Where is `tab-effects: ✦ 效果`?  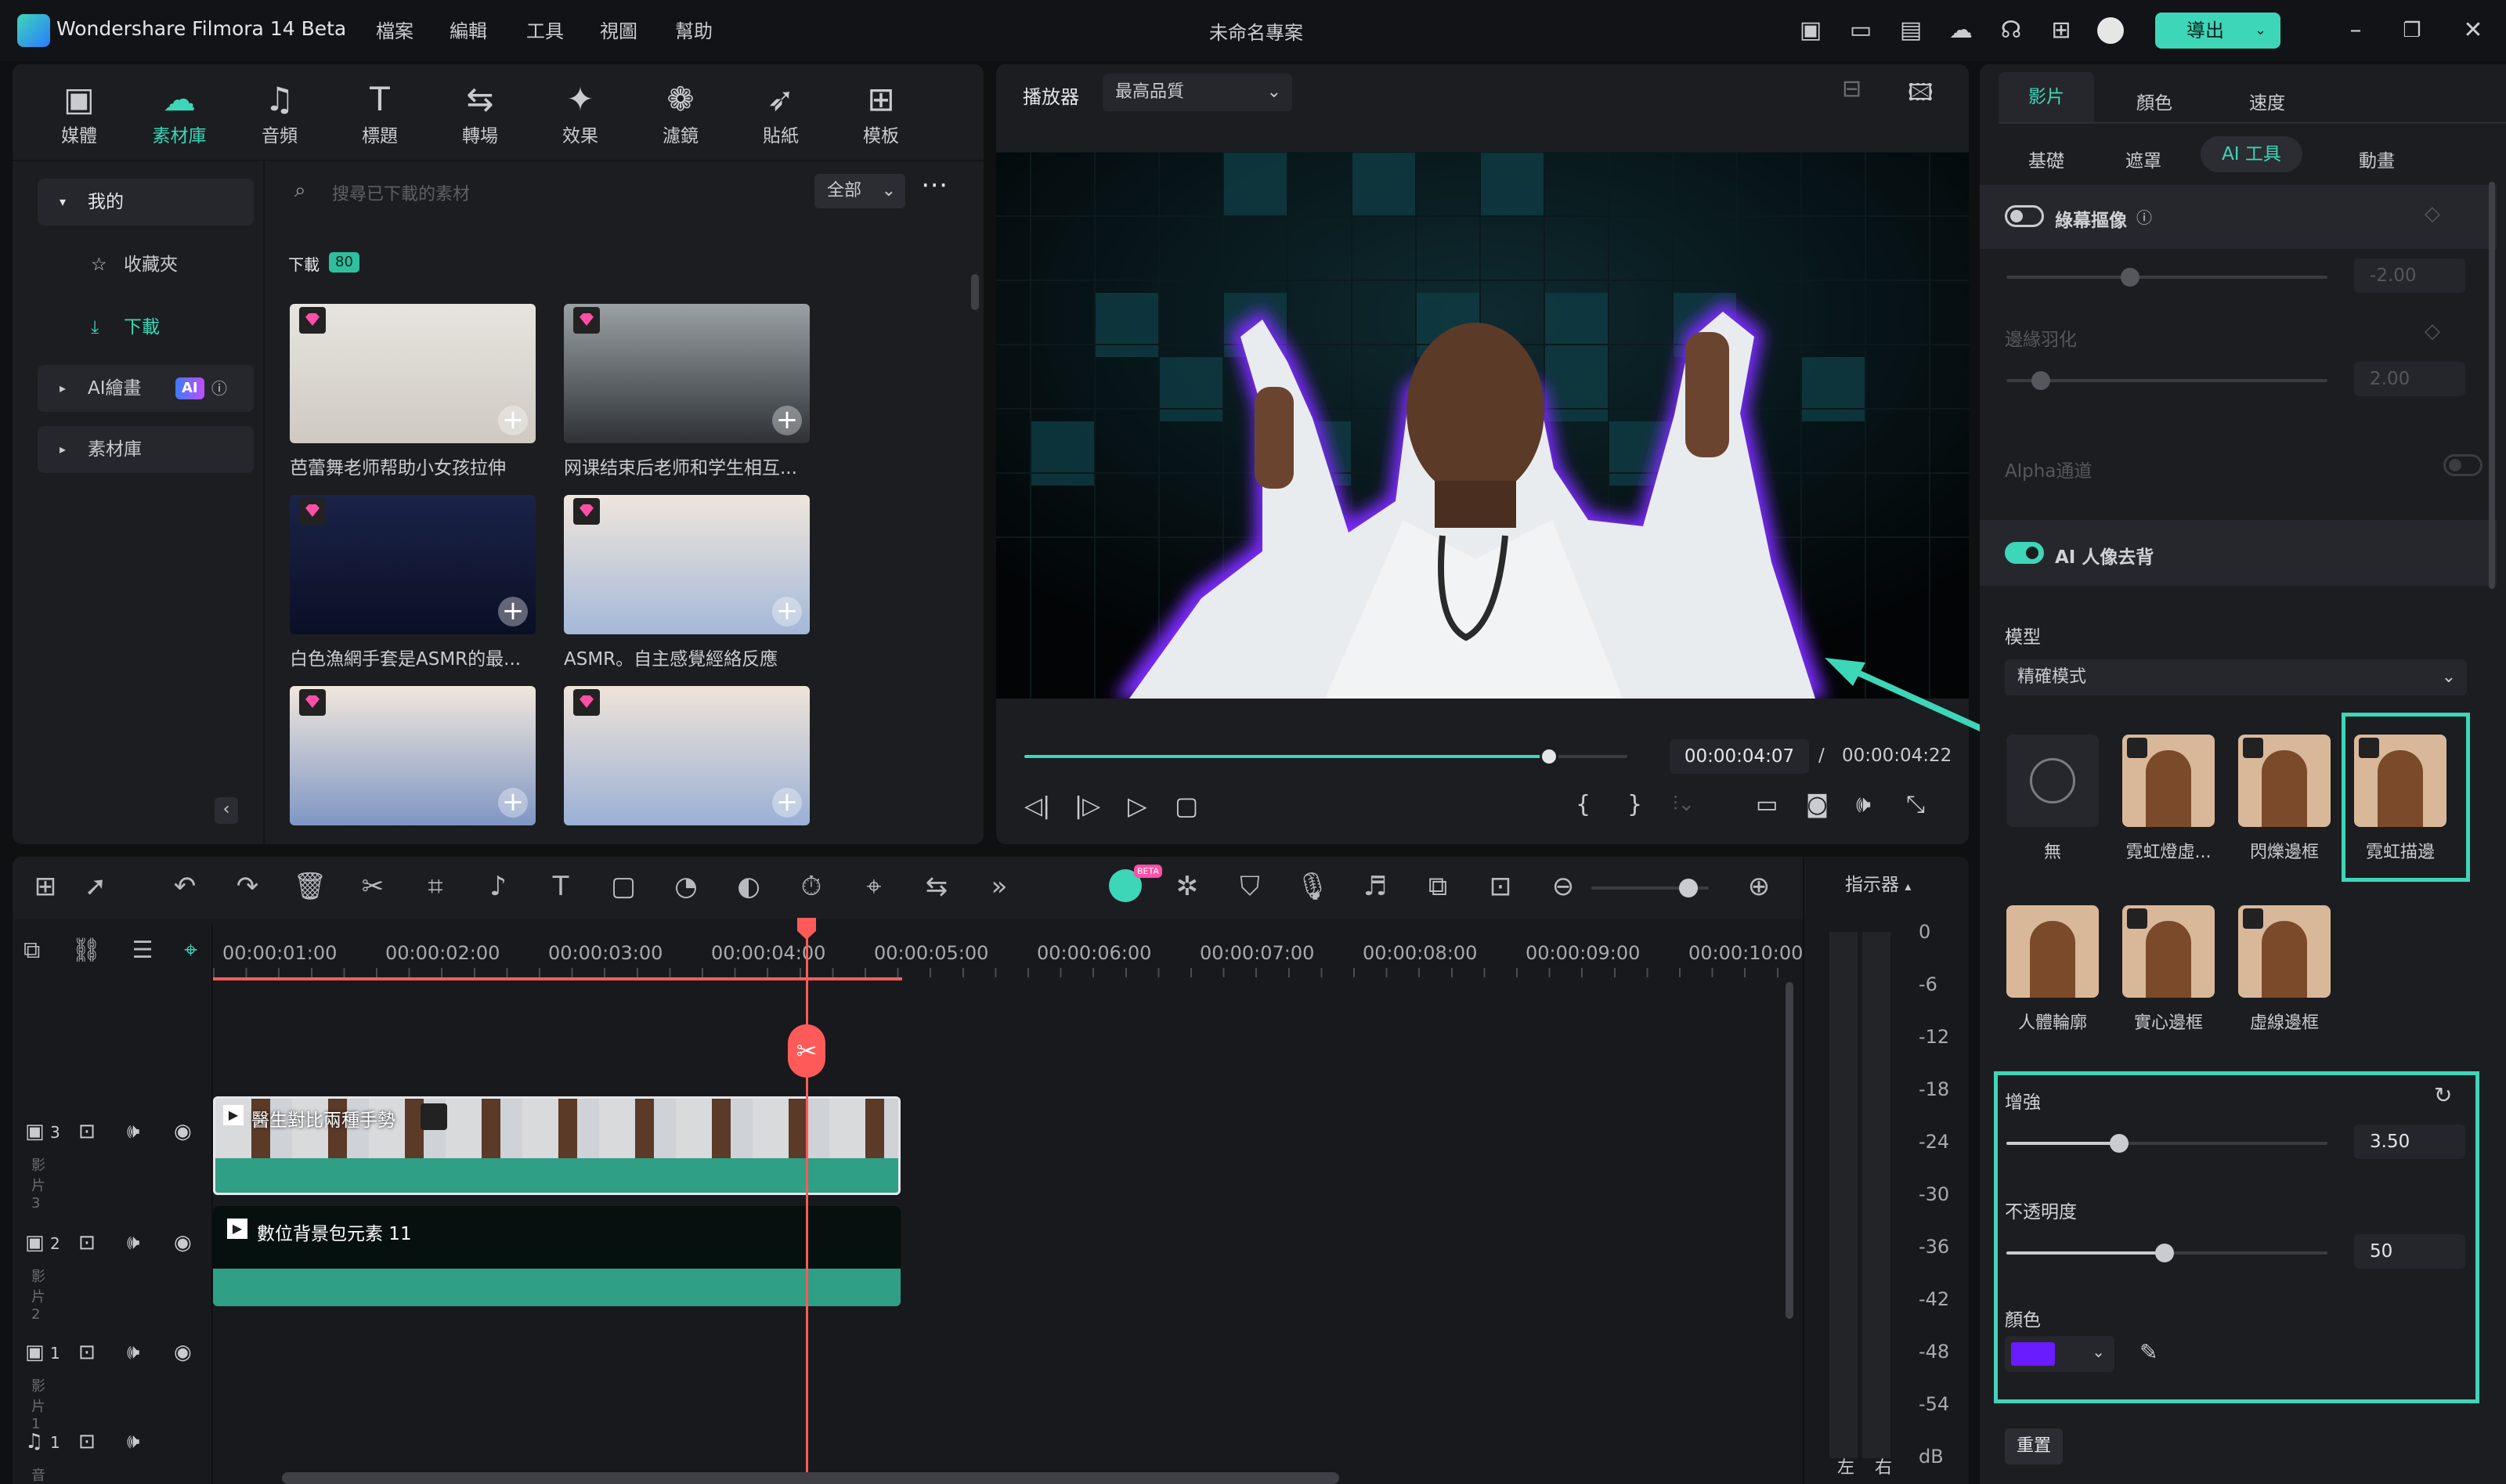
tab-effects: ✦ 效果 is located at coordinates (580, 113).